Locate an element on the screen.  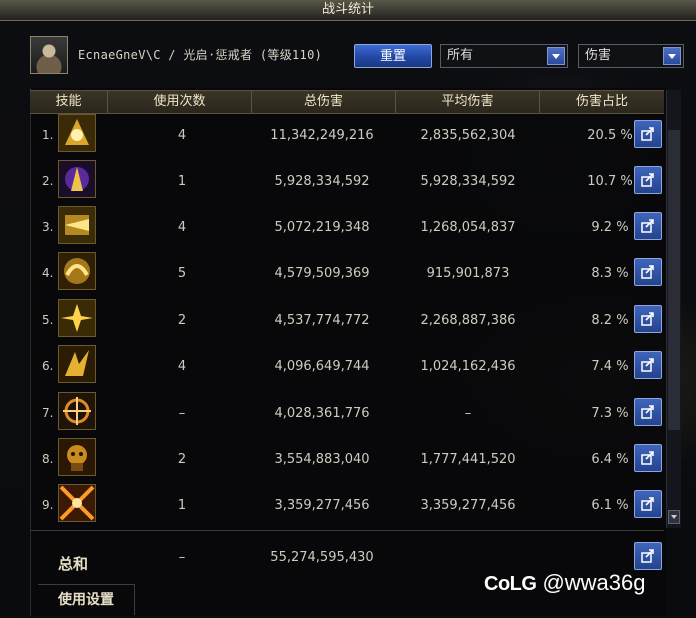
row-uses: 1 is located at coordinates (182, 181).